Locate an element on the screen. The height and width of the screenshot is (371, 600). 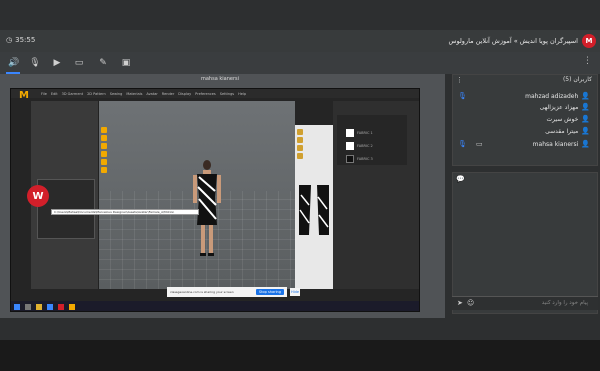
brand-logo: M is located at coordinates (589, 41).